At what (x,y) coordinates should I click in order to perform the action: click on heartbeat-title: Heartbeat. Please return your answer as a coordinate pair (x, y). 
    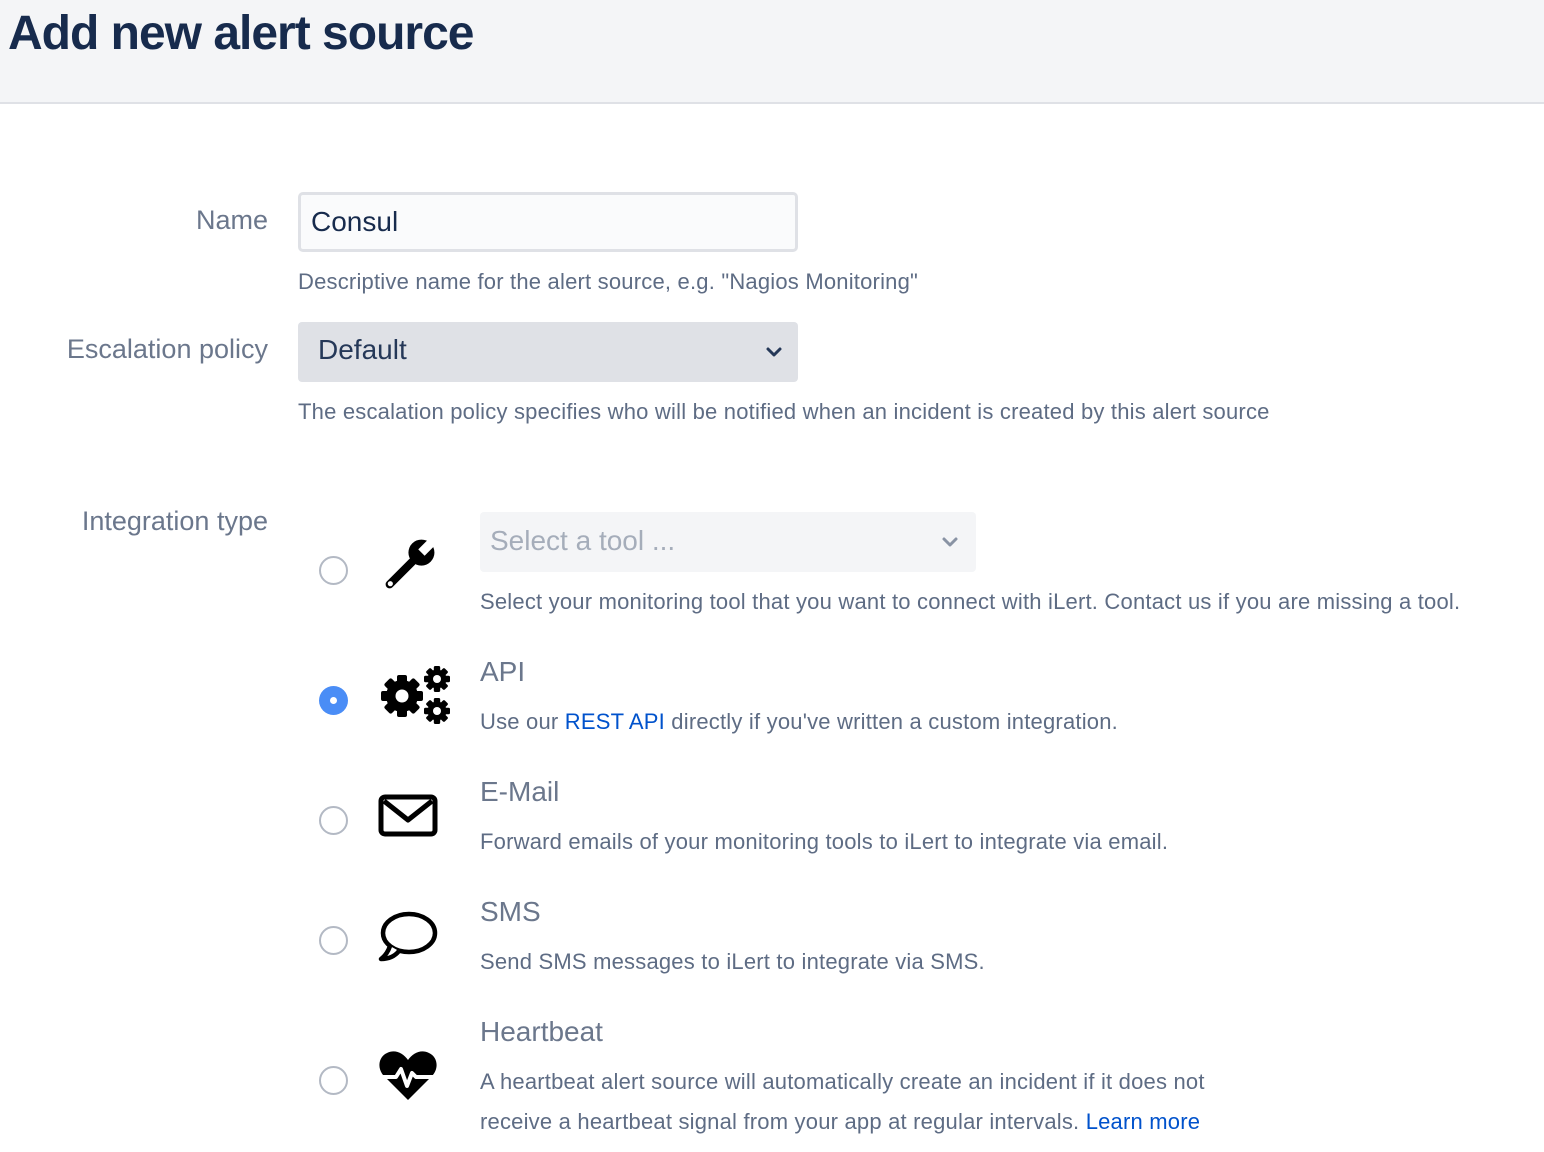
    Looking at the image, I should click on (541, 1031).